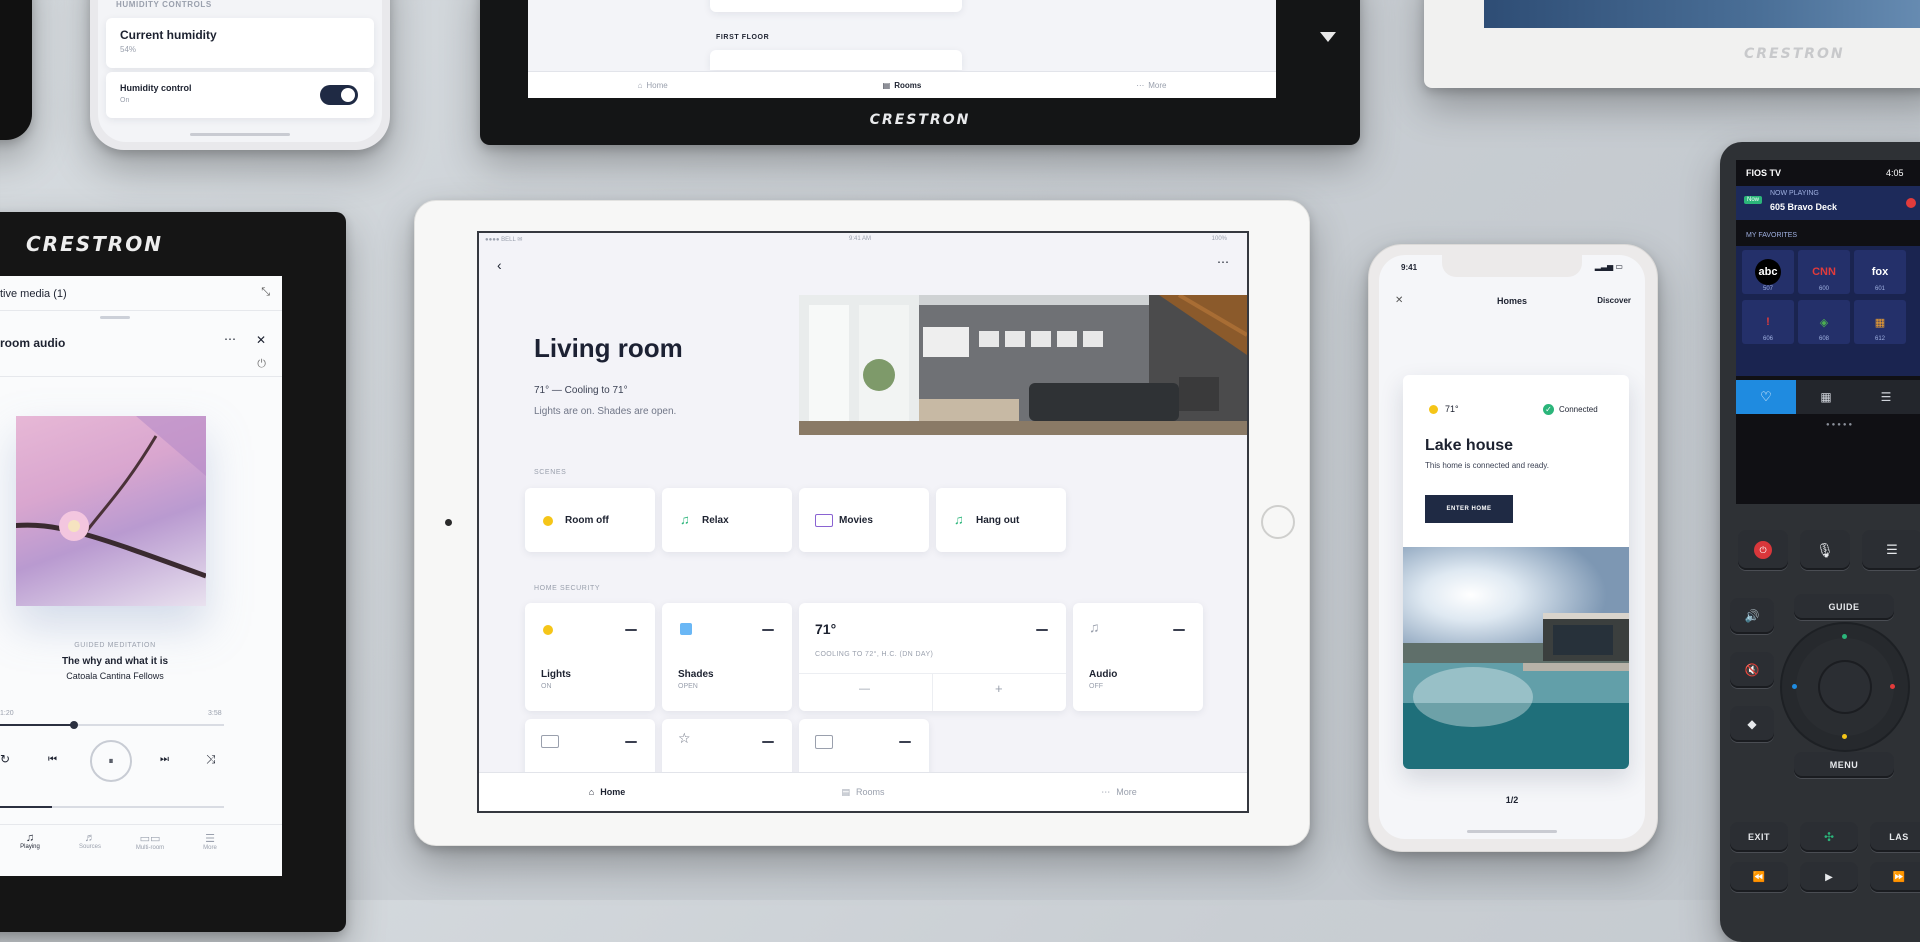 The width and height of the screenshot is (1920, 942). Describe the element at coordinates (864, 749) in the screenshot. I see `tile-security` at that location.